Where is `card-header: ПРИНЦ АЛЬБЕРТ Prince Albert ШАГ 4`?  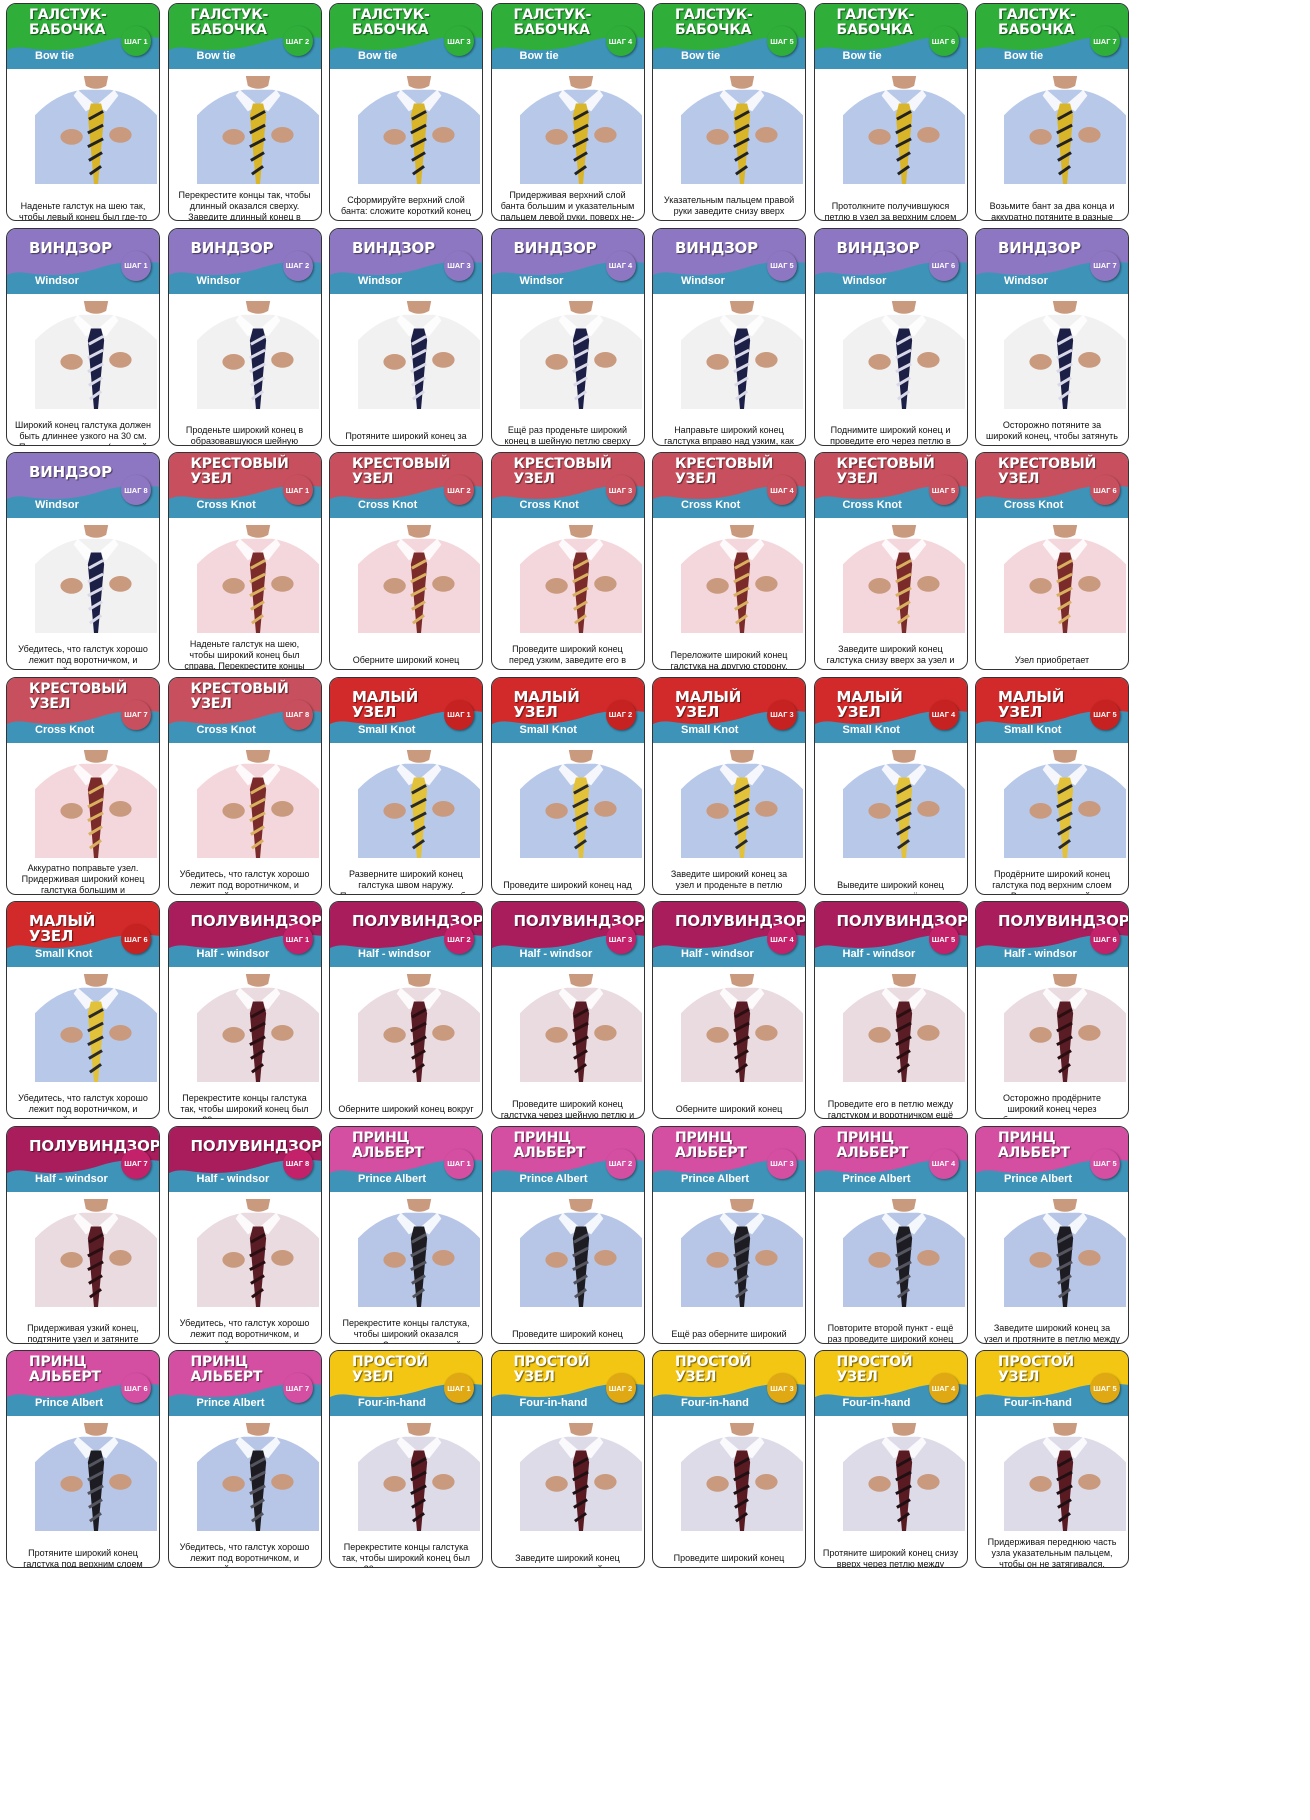
card-header: ПРИНЦ АЛЬБЕРТ Prince Albert ШАГ 4 is located at coordinates (890, 1159).